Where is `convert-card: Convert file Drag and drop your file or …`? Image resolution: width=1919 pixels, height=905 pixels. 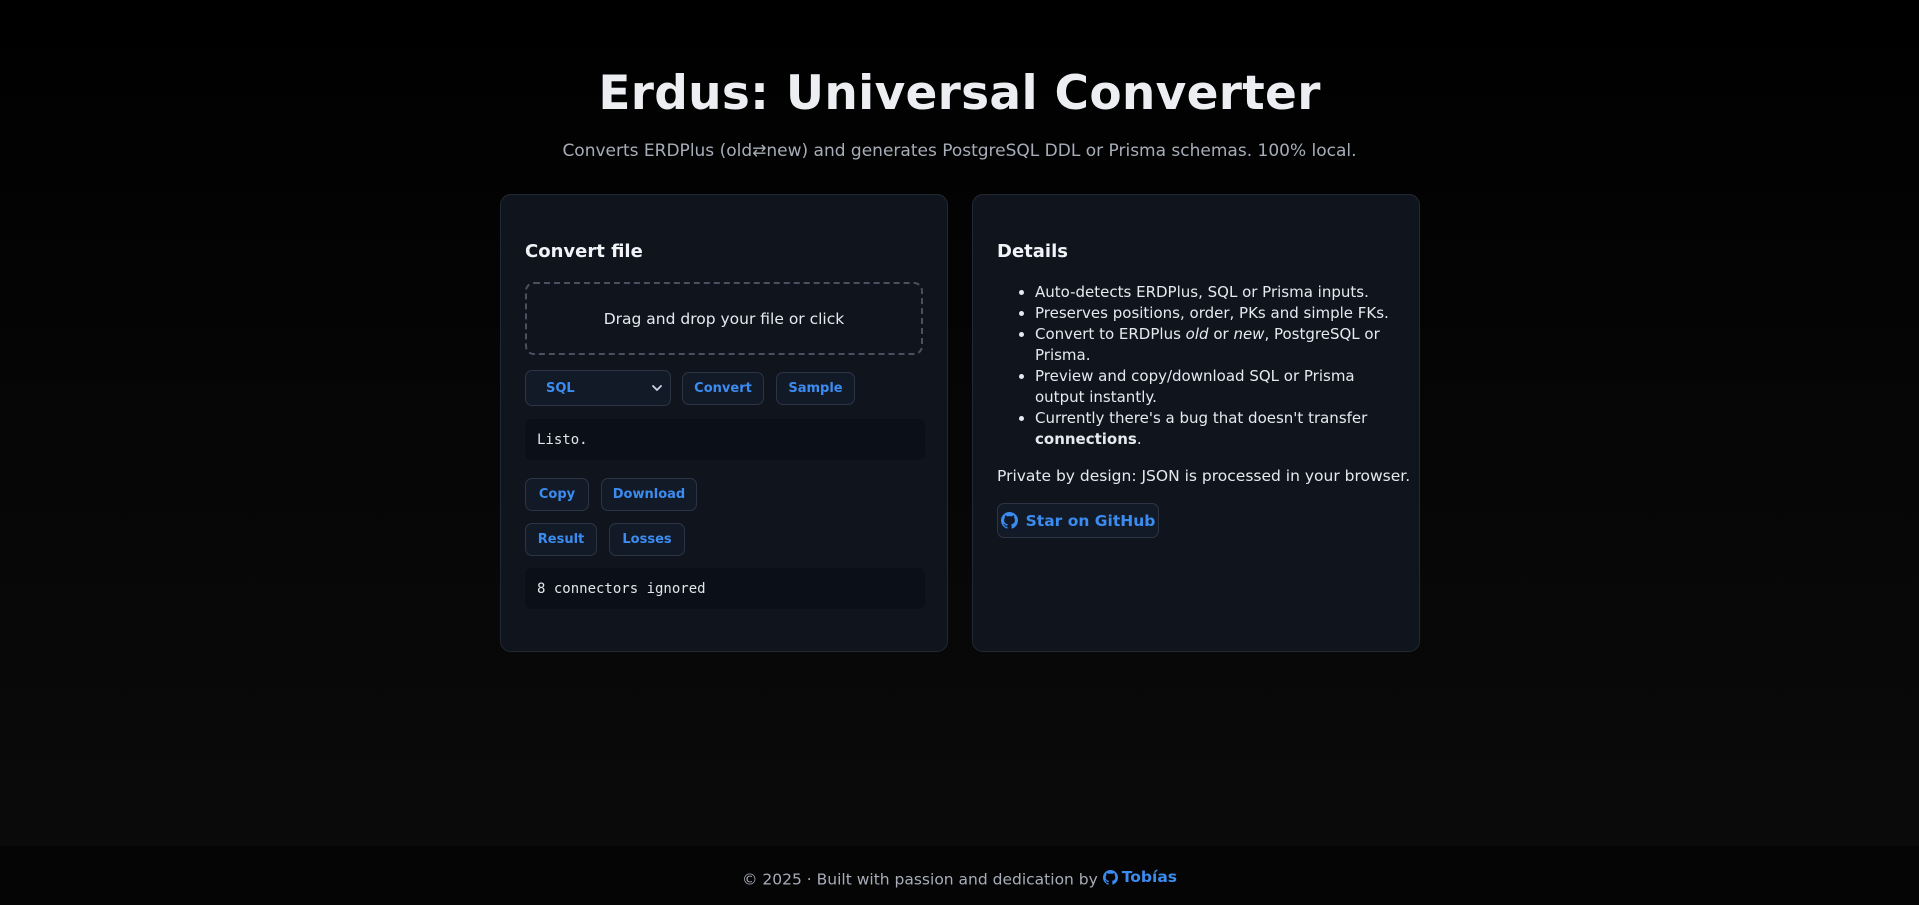
convert-card: Convert file Drag and drop your file or … is located at coordinates (724, 423).